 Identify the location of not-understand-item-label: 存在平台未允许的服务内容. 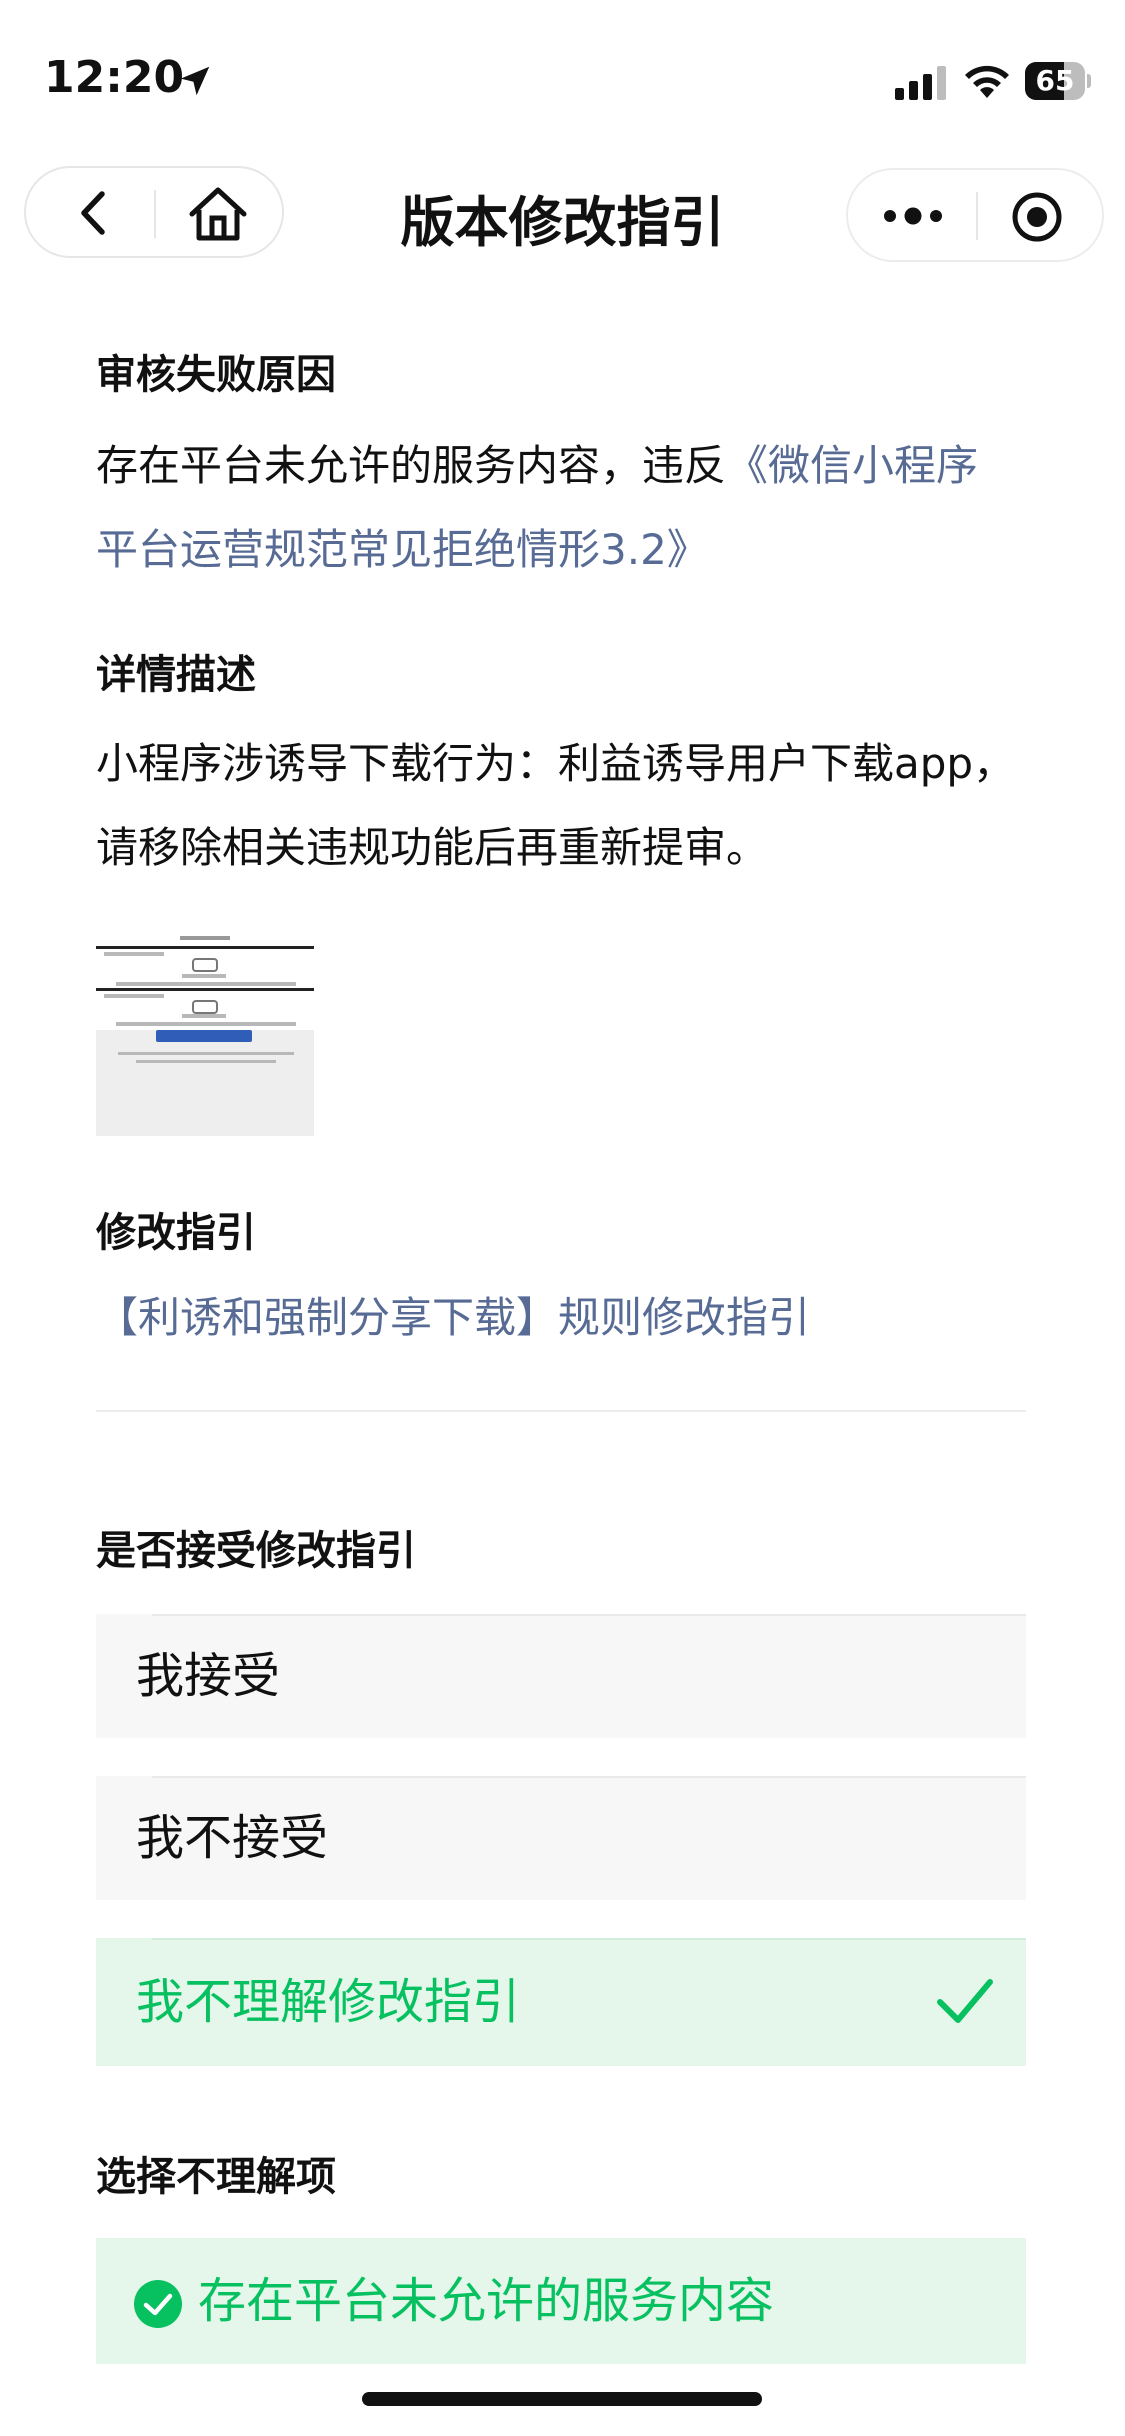
(486, 2301).